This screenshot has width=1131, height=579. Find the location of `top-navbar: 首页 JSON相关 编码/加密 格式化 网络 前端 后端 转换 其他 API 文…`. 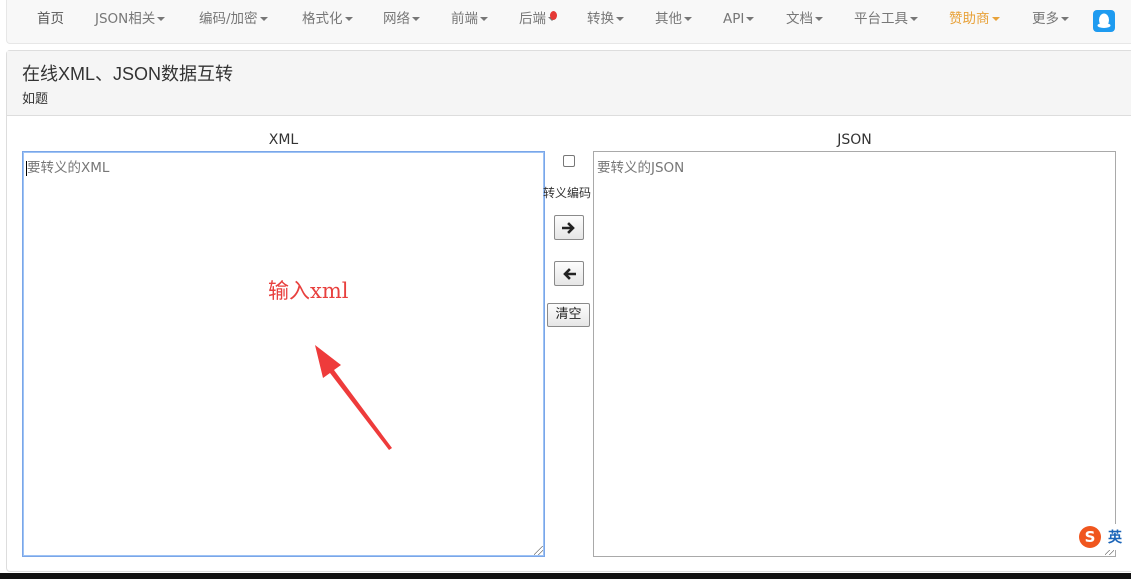

top-navbar: 首页 JSON相关 编码/加密 格式化 网络 前端 后端 转换 其他 API 文… is located at coordinates (568, 22).